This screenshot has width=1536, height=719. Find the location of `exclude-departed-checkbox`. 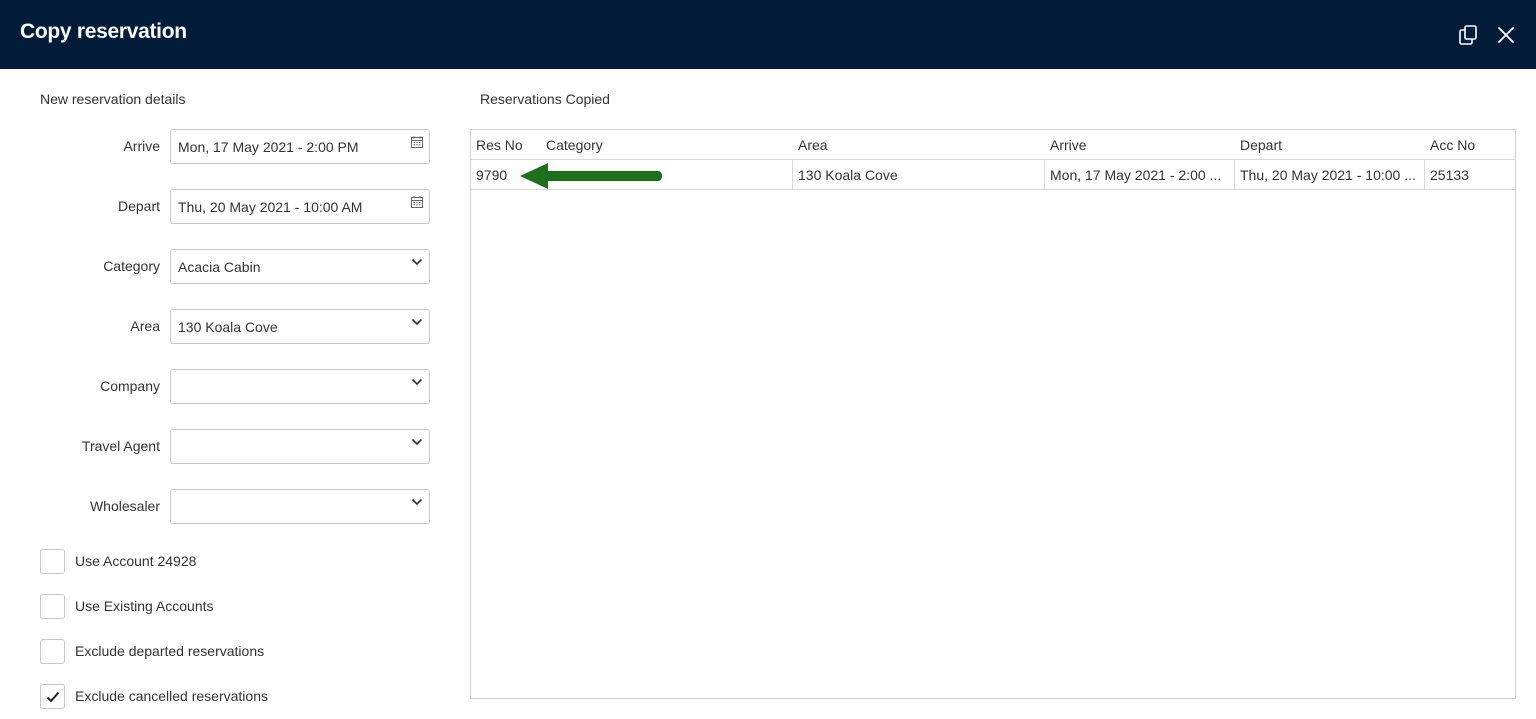

exclude-departed-checkbox is located at coordinates (52, 651).